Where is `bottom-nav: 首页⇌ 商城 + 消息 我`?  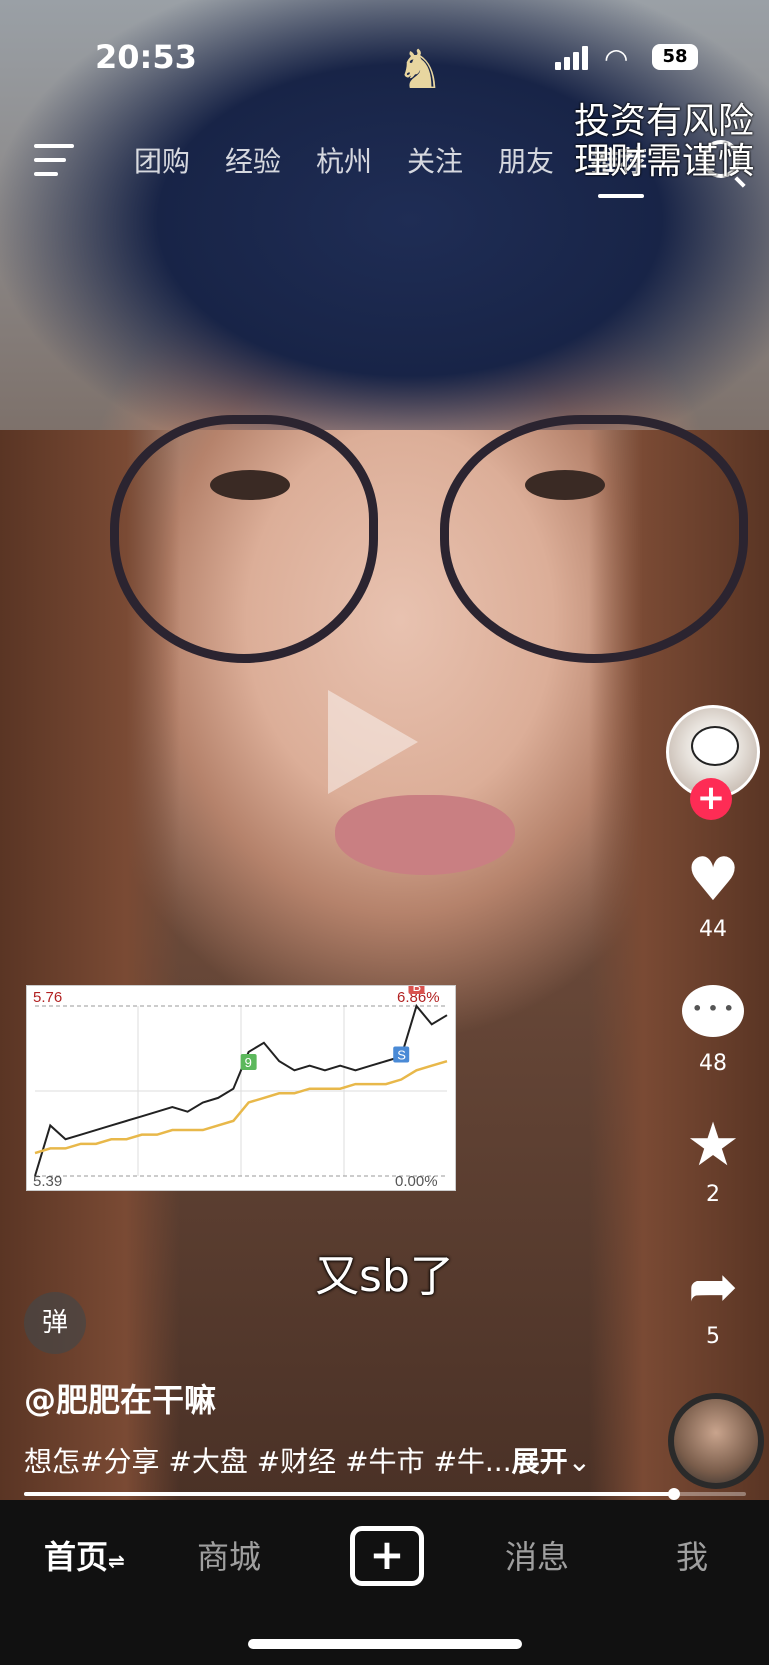
bottom-nav: 首页⇌ 商城 + 消息 我 is located at coordinates (384, 1582).